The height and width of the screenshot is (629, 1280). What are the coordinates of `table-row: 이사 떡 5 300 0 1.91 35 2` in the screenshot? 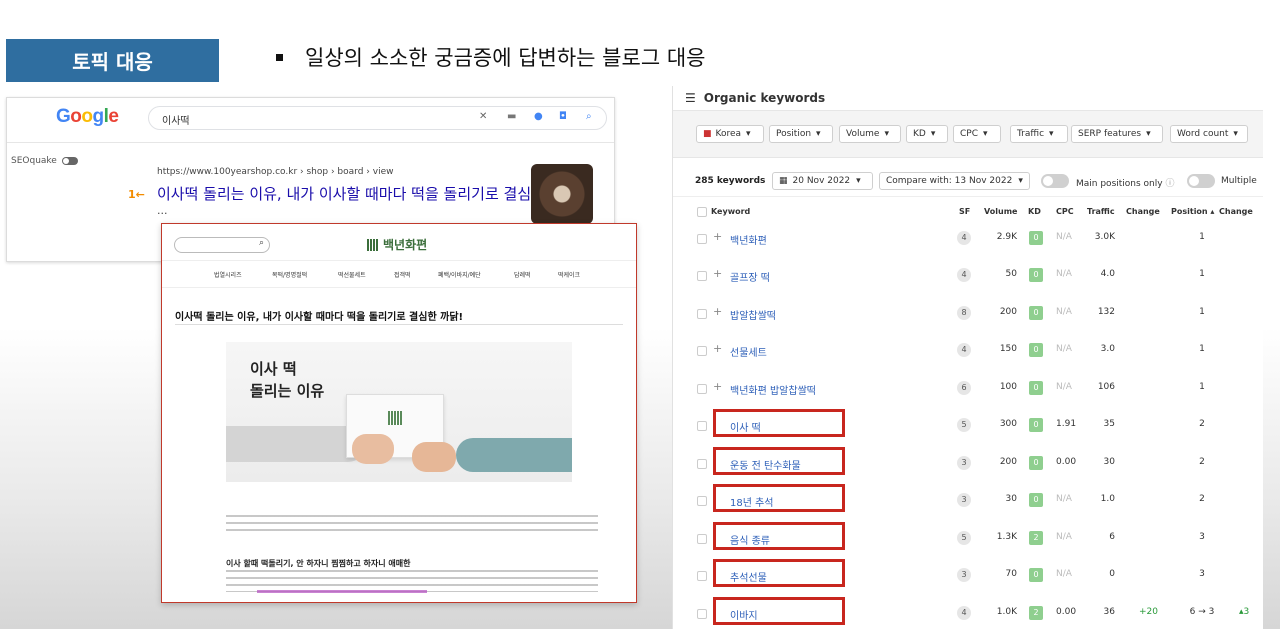 It's located at (968, 427).